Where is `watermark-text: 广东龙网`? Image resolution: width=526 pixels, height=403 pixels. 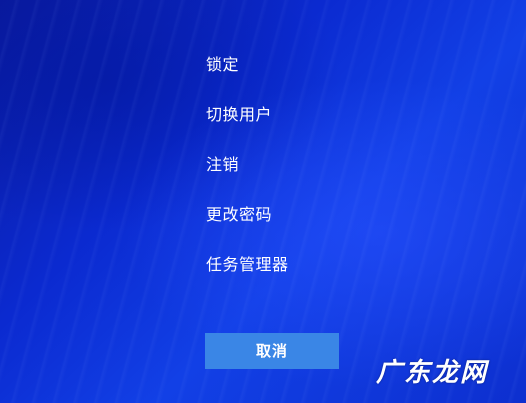 watermark-text: 广东龙网 is located at coordinates (431, 373).